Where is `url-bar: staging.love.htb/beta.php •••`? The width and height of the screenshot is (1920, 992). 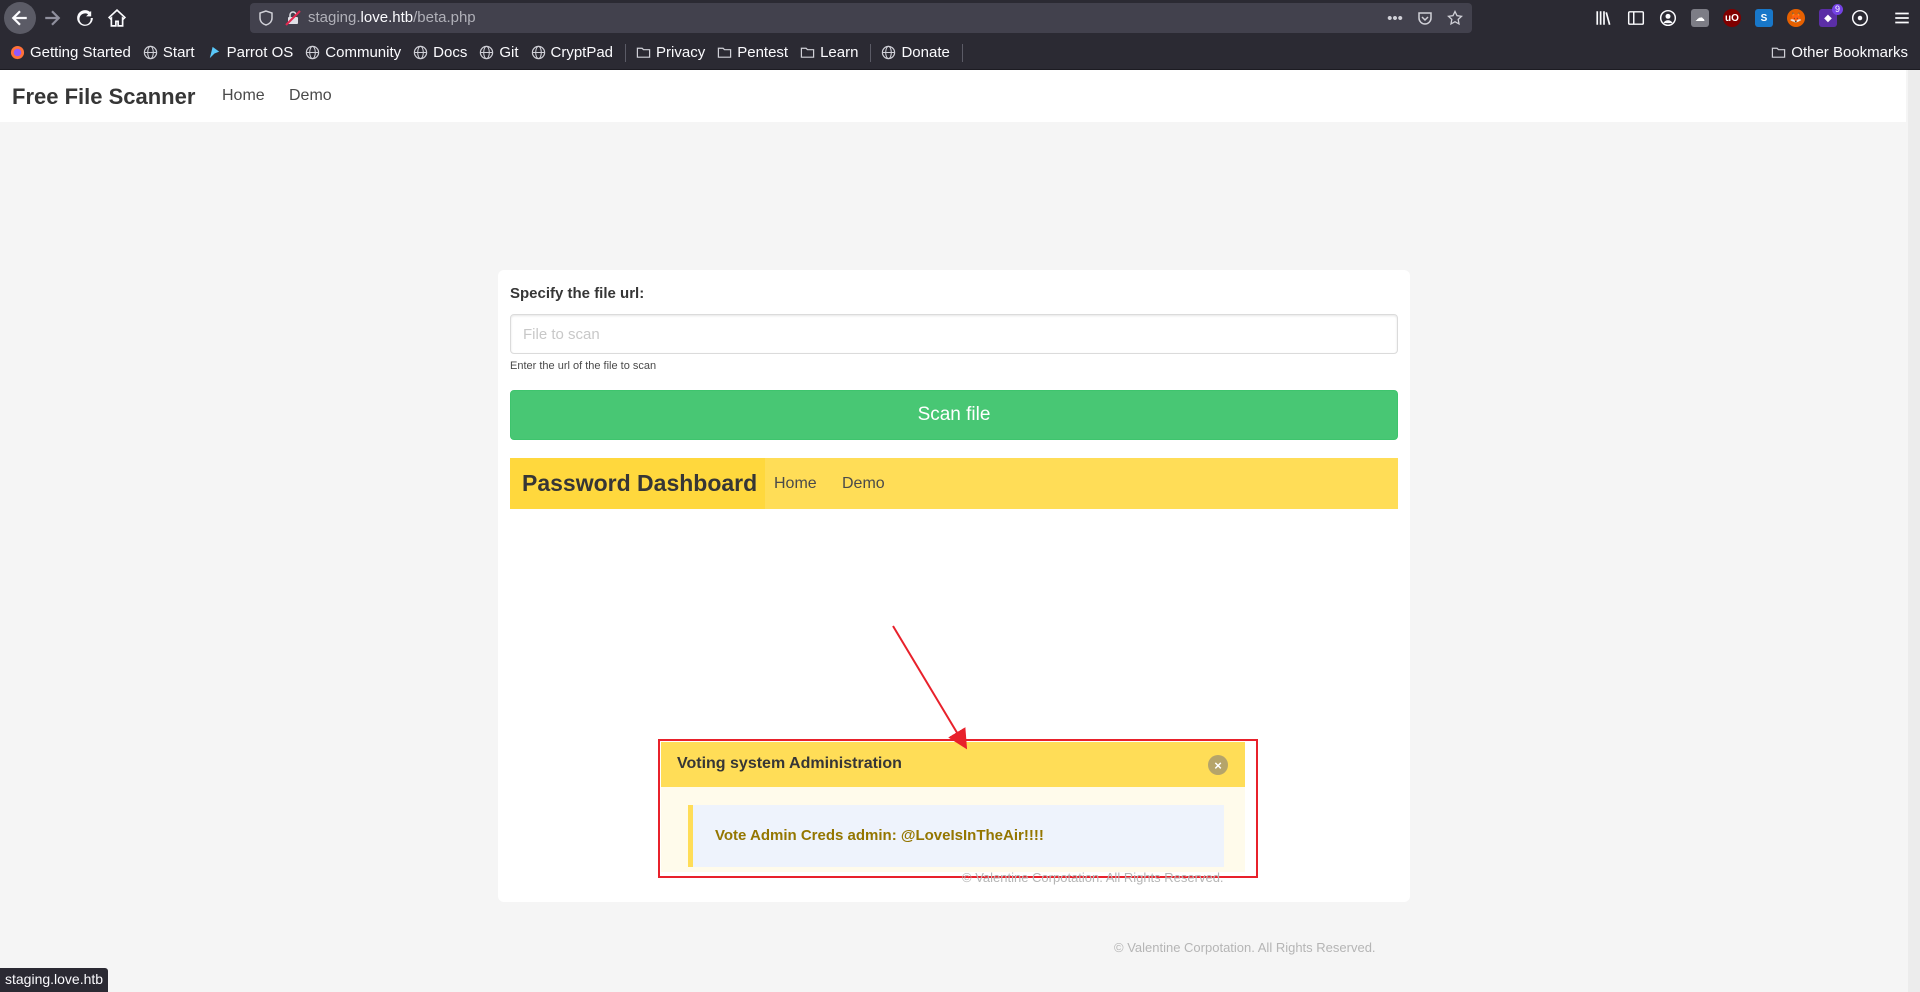
url-bar: staging.love.htb/beta.php ••• is located at coordinates (861, 18).